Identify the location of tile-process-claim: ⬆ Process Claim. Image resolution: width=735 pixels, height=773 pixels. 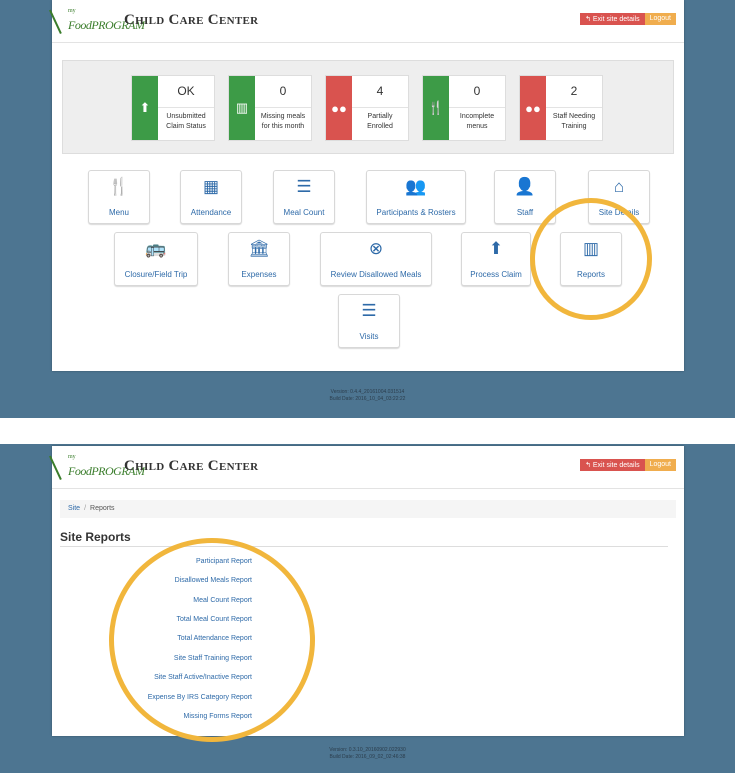
(496, 259).